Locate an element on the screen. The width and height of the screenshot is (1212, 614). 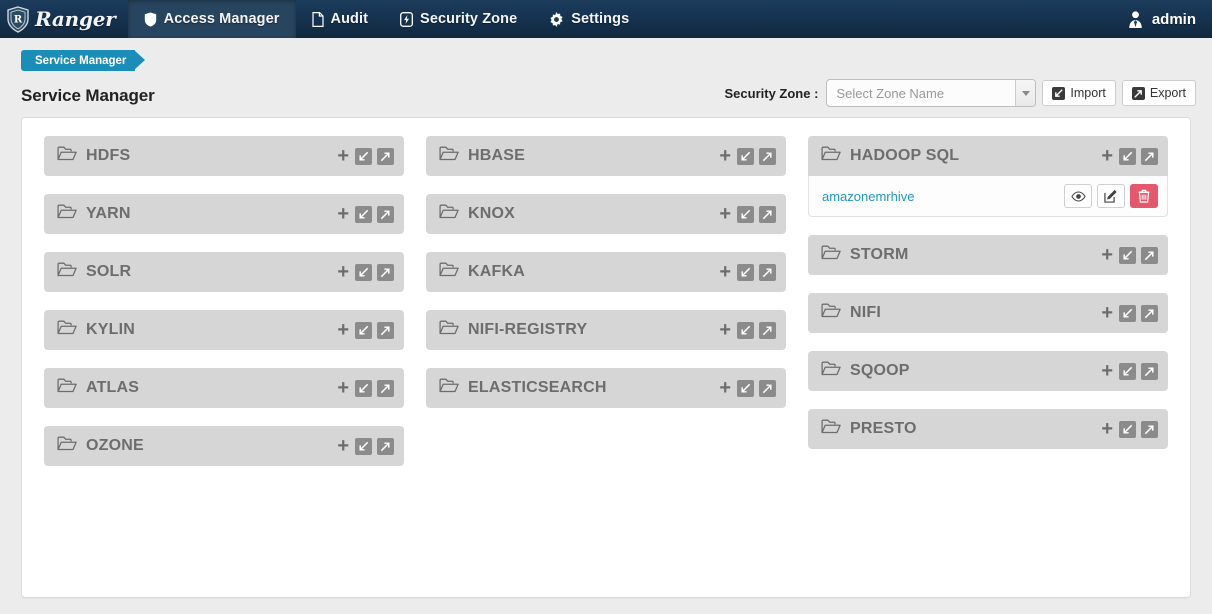
service-card-header-knox: KNOX + is located at coordinates (606, 214).